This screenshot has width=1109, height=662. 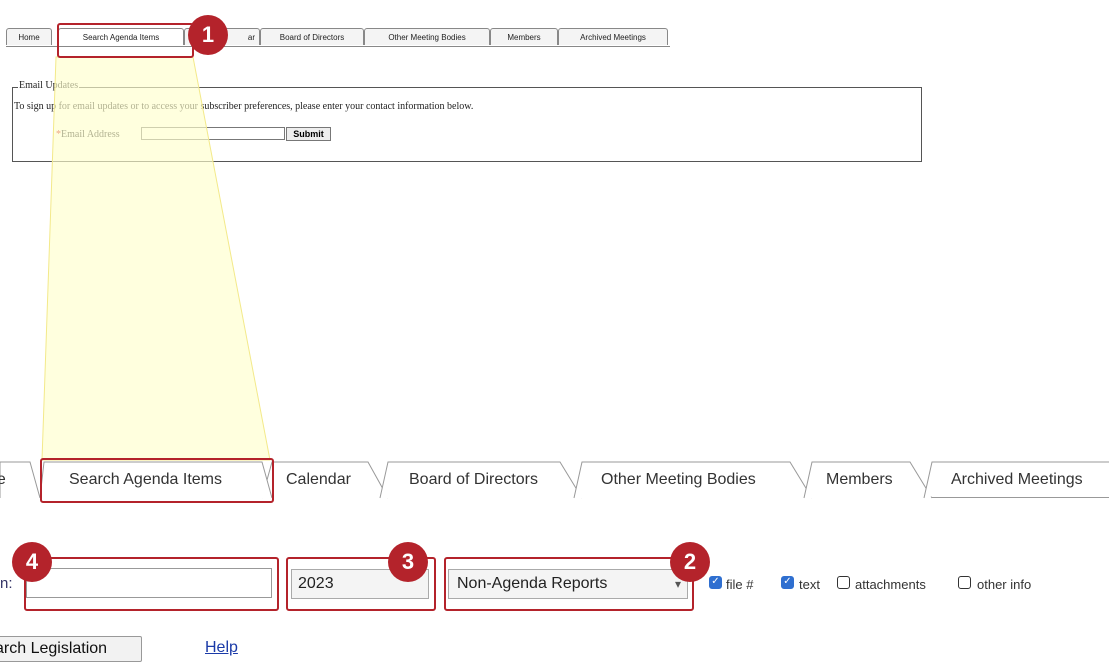 I want to click on big-tab-other-label: Other Meeting Bodies, so click(x=678, y=479).